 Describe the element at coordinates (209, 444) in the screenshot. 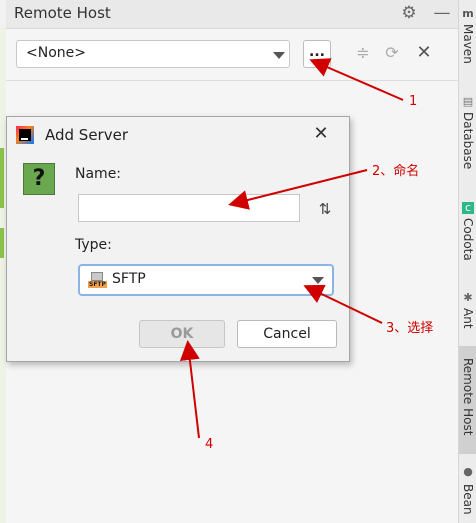

I see `annotation-4: 4` at that location.